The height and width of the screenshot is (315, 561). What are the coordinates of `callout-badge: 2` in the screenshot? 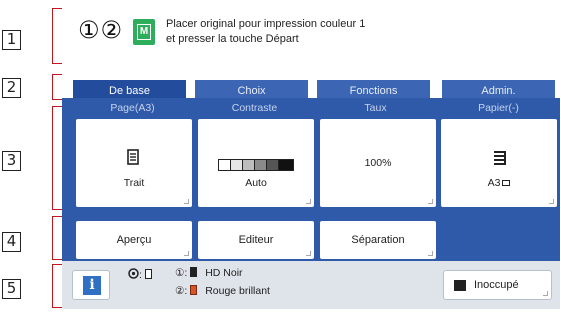 It's located at (11, 88).